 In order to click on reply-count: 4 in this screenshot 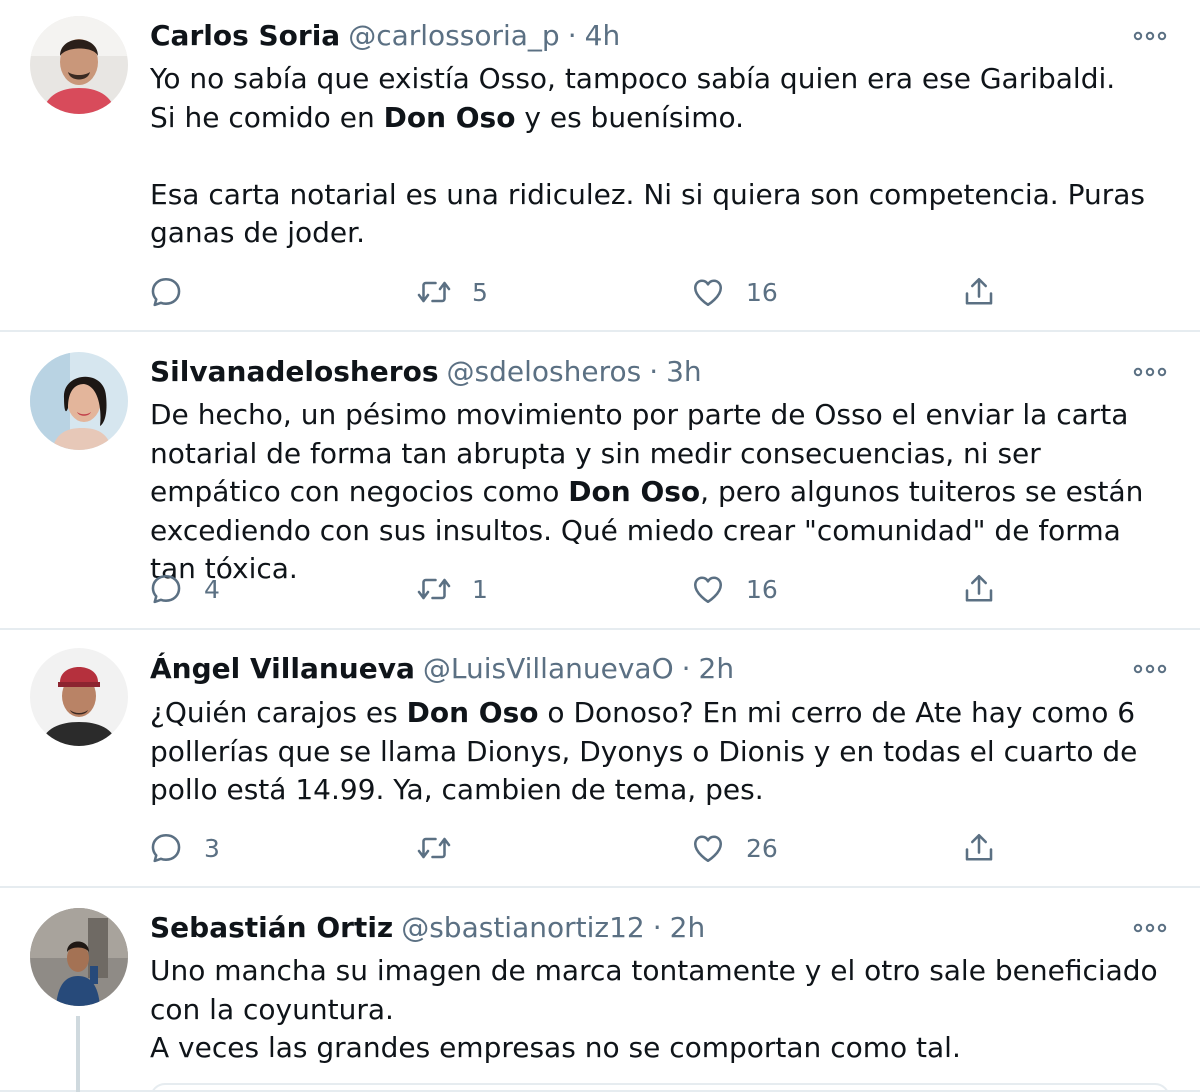, I will do `click(212, 589)`.